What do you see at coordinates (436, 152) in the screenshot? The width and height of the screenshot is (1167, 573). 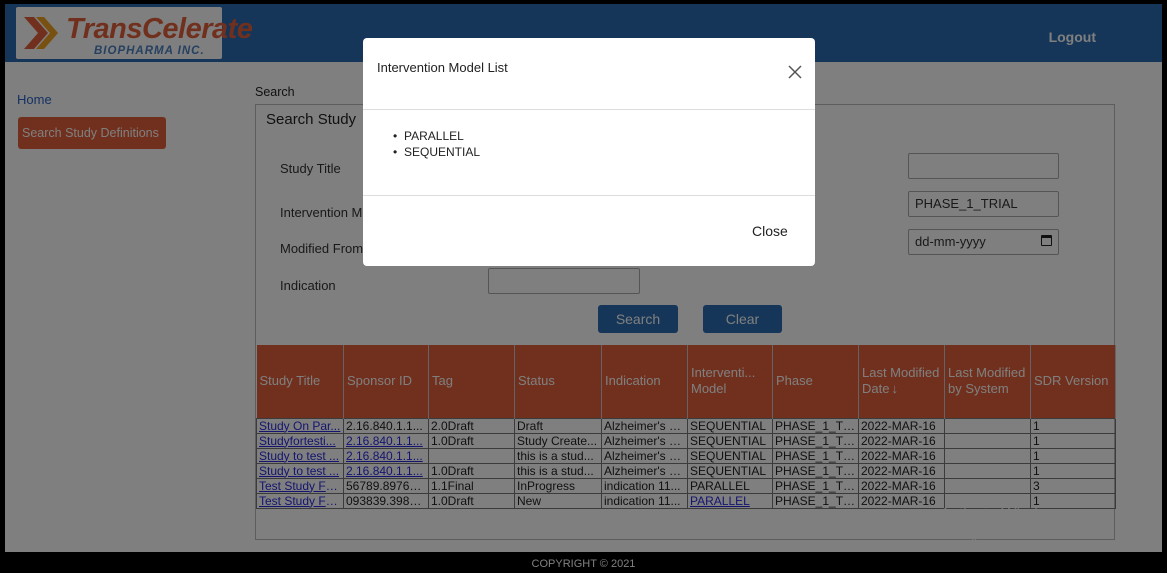 I see `list-item: SEQUENTIAL` at bounding box center [436, 152].